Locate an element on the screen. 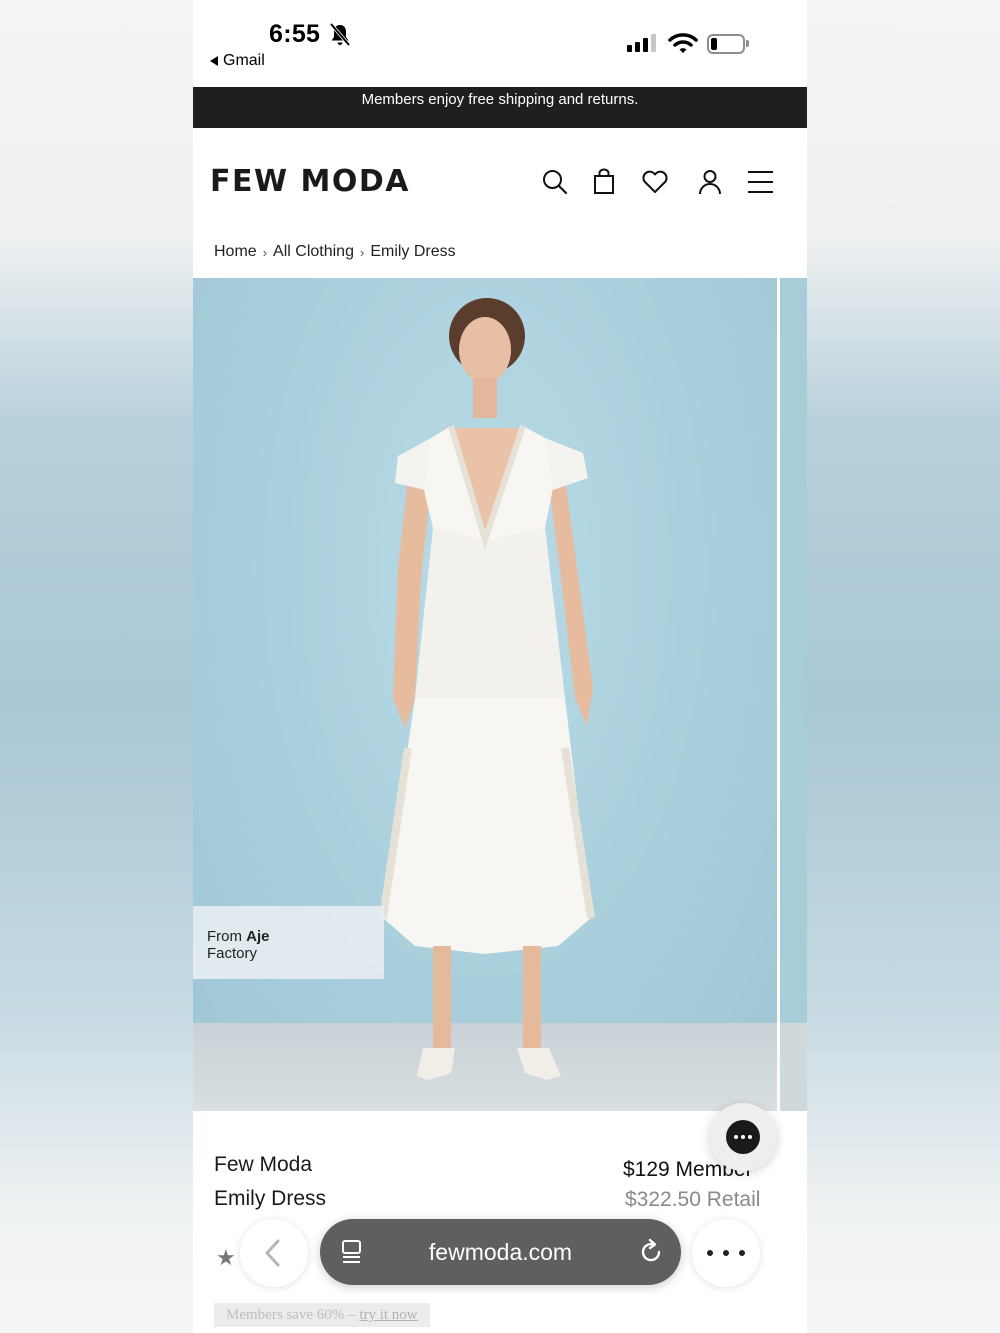 The width and height of the screenshot is (1000, 1333). battery-icon is located at coordinates (726, 44).